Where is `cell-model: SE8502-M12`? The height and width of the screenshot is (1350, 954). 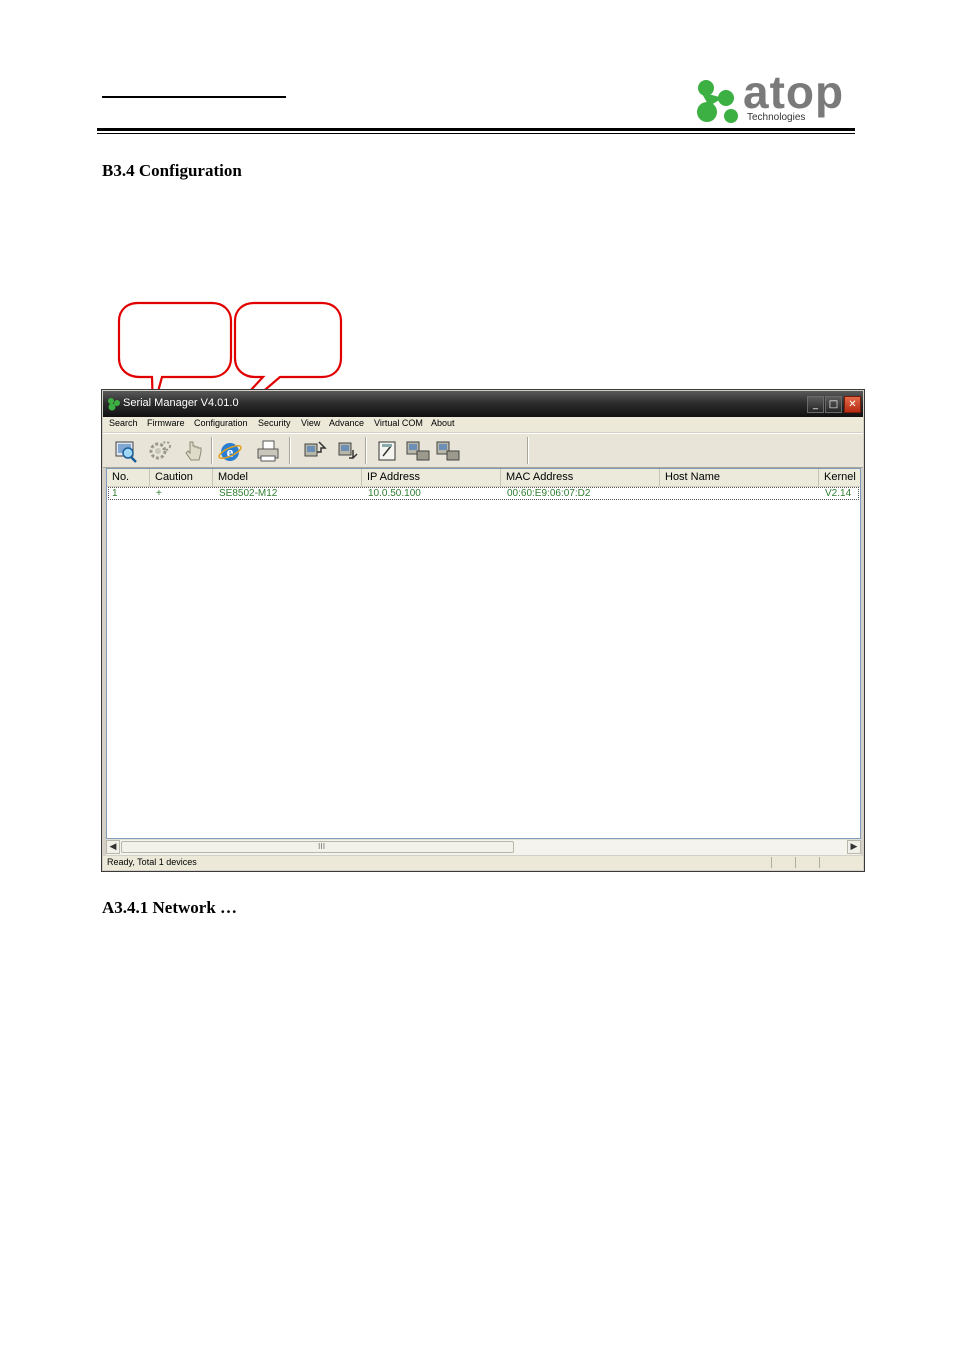 cell-model: SE8502-M12 is located at coordinates (248, 493).